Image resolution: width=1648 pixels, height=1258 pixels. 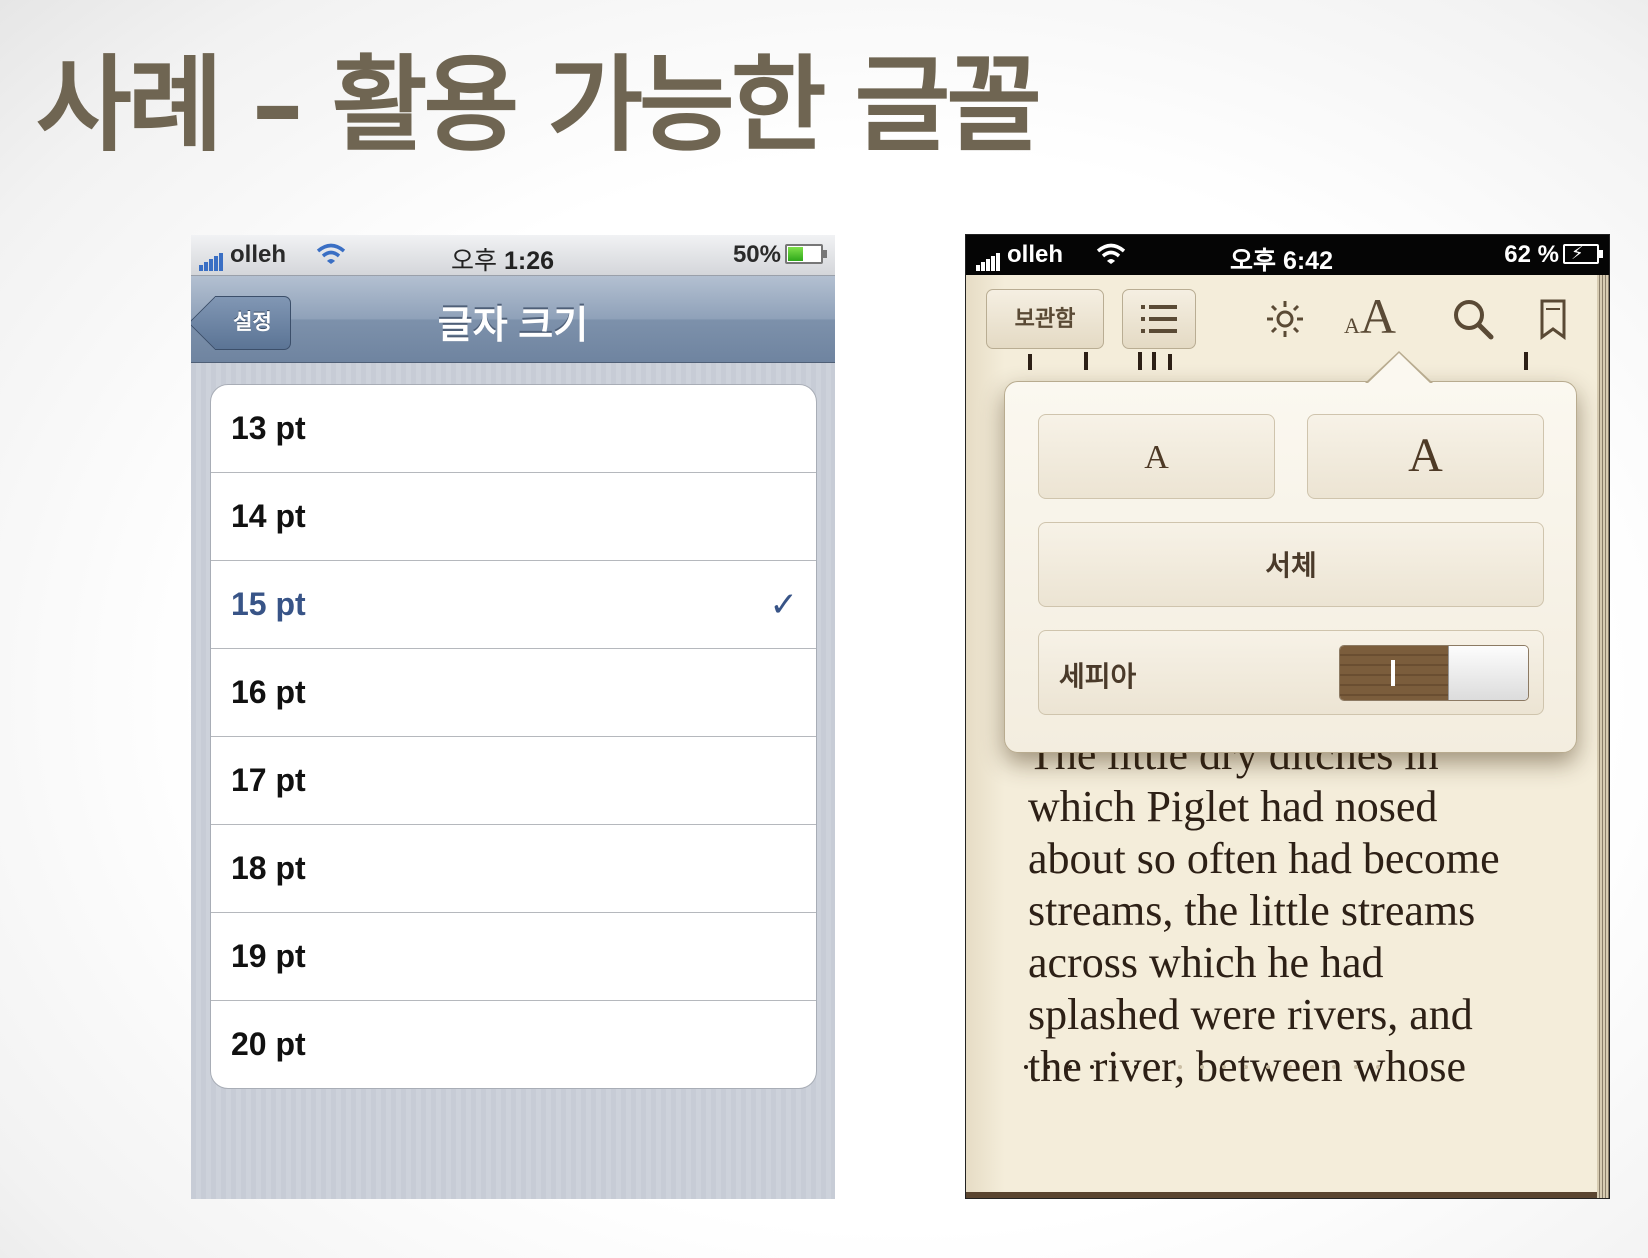 What do you see at coordinates (806, 254) in the screenshot?
I see `battery-icon` at bounding box center [806, 254].